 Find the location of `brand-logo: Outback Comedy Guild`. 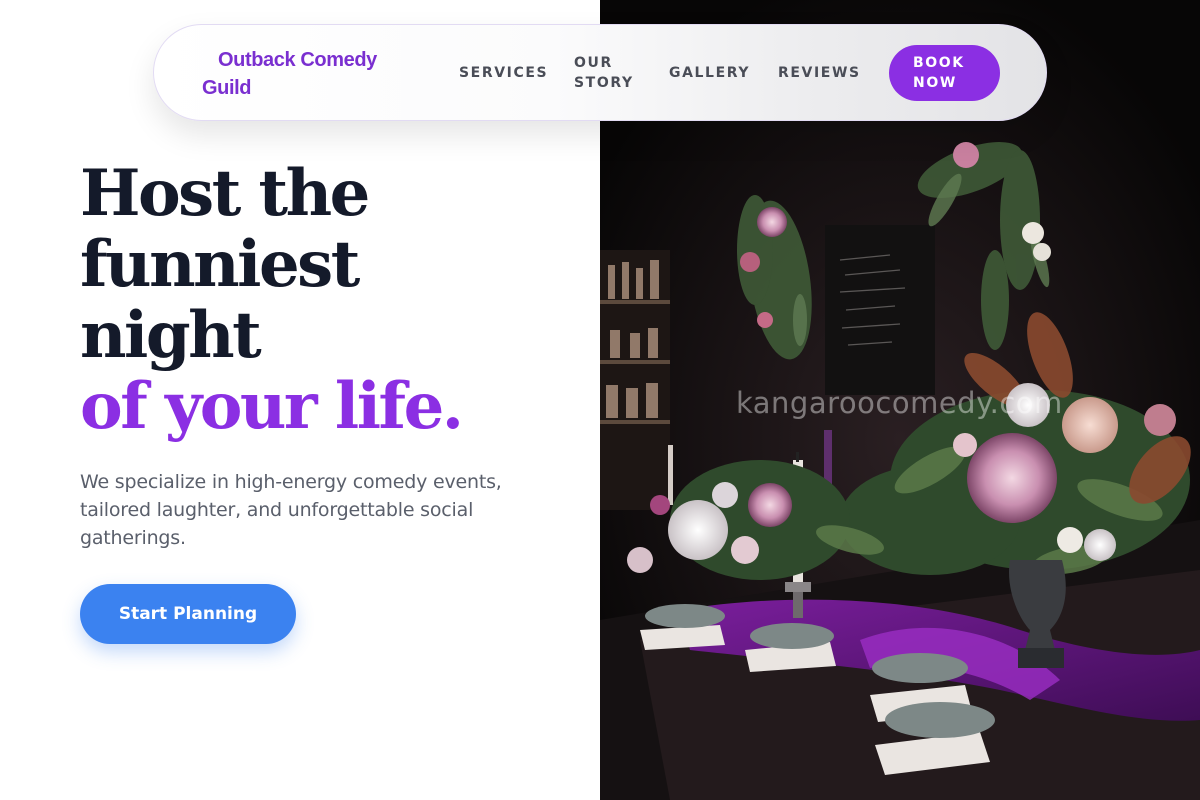

brand-logo: Outback Comedy Guild is located at coordinates (302, 74).